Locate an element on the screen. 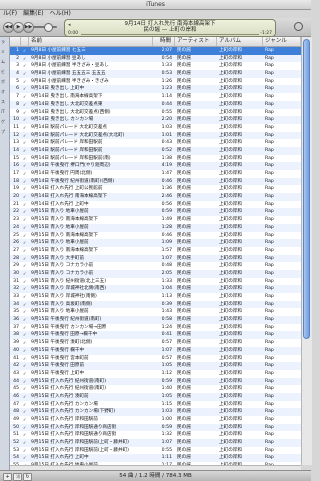 This screenshot has height=481, width=320. volume-slider-knob is located at coordinates (48, 27).